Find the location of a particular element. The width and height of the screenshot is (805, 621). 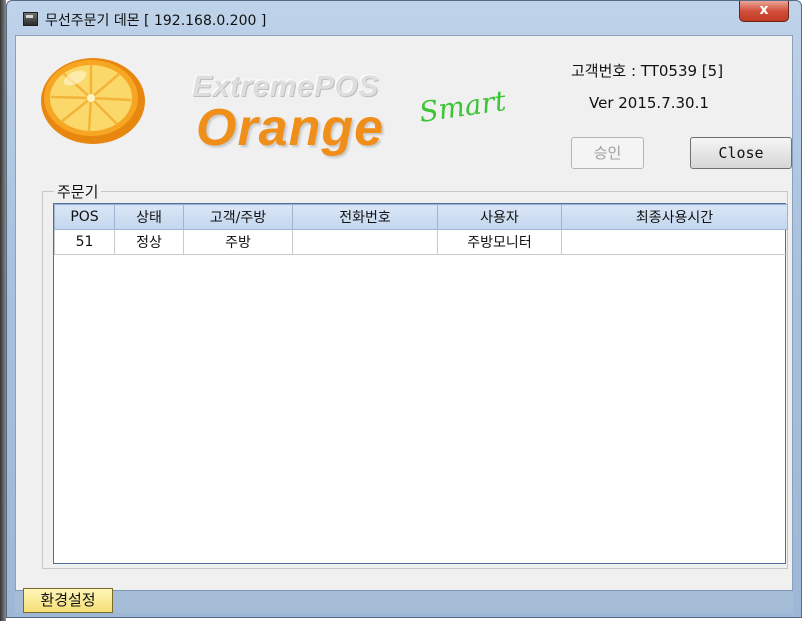

status-bar is located at coordinates (404, 601).